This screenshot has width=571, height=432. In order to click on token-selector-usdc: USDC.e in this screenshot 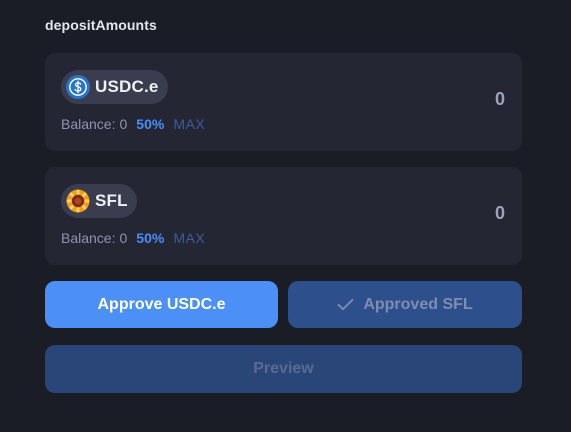, I will do `click(114, 87)`.